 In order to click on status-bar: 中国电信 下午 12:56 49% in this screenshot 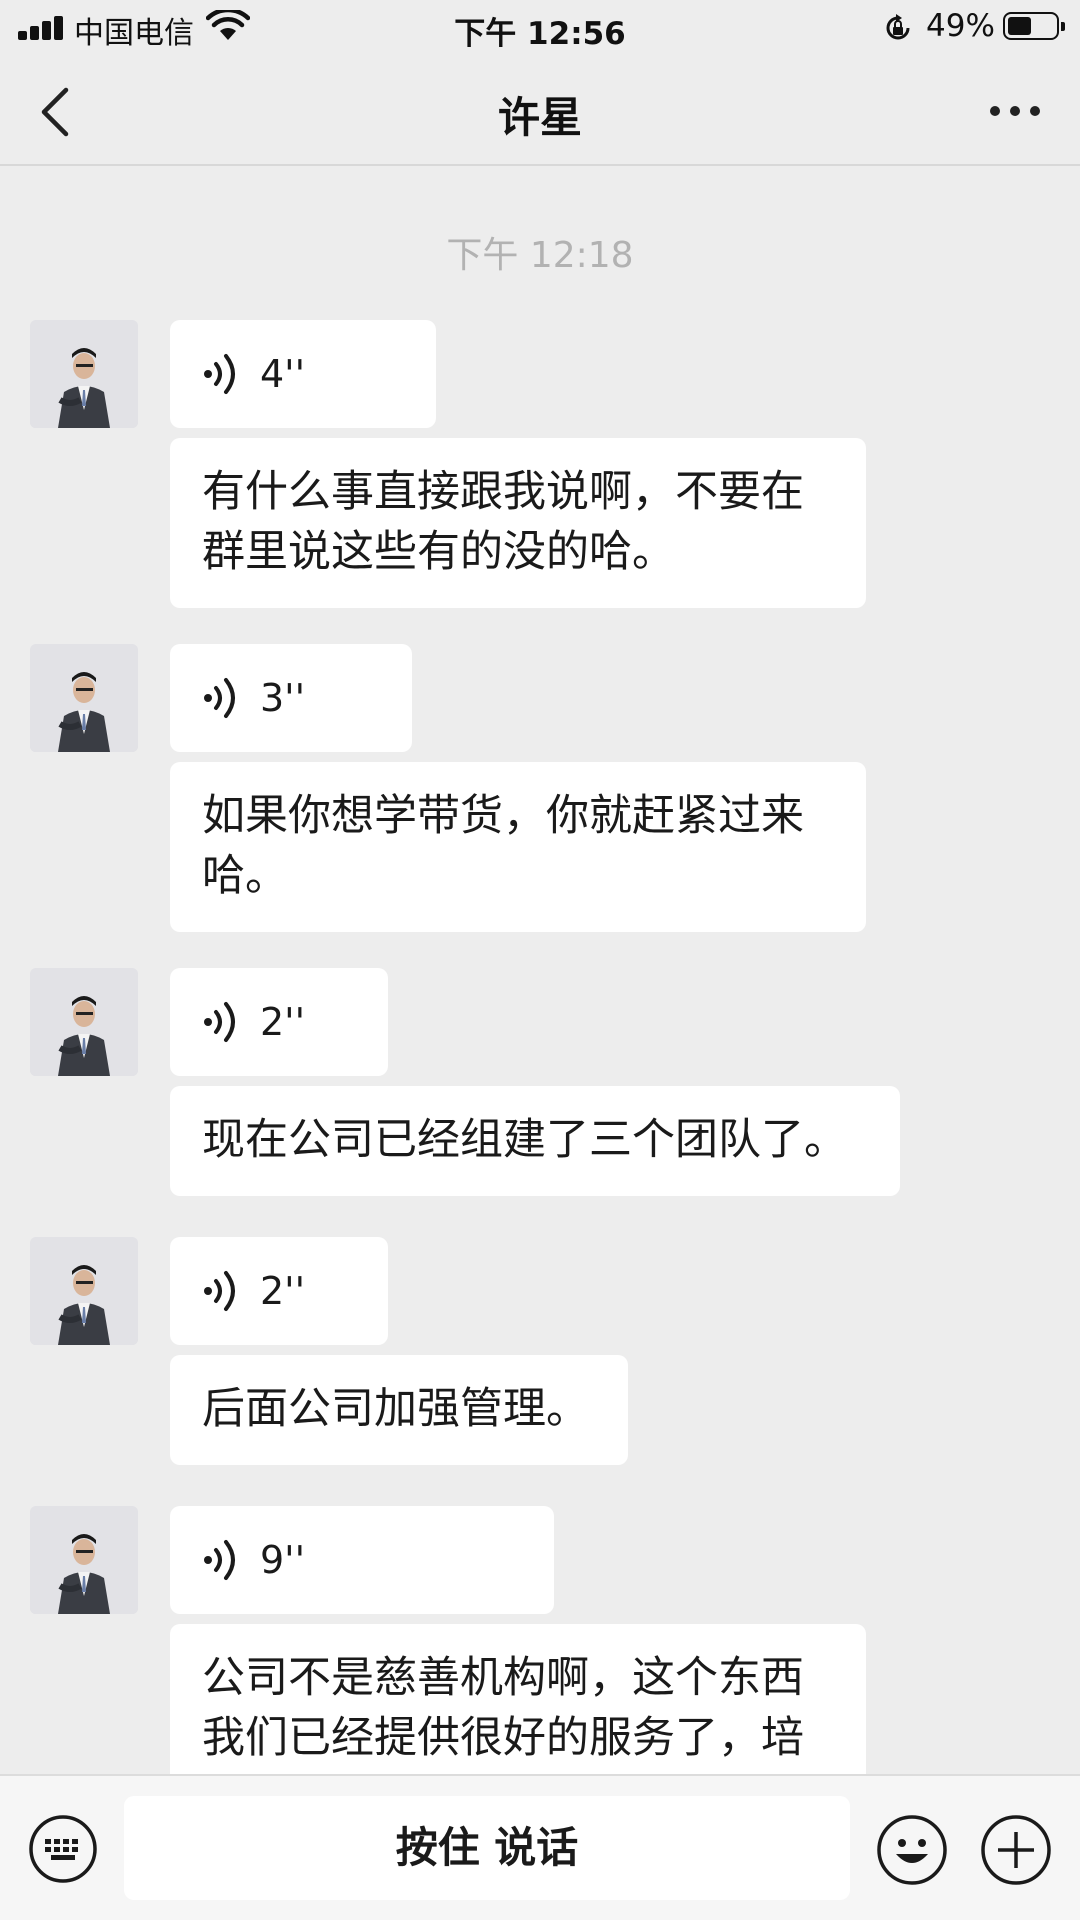, I will do `click(540, 28)`.